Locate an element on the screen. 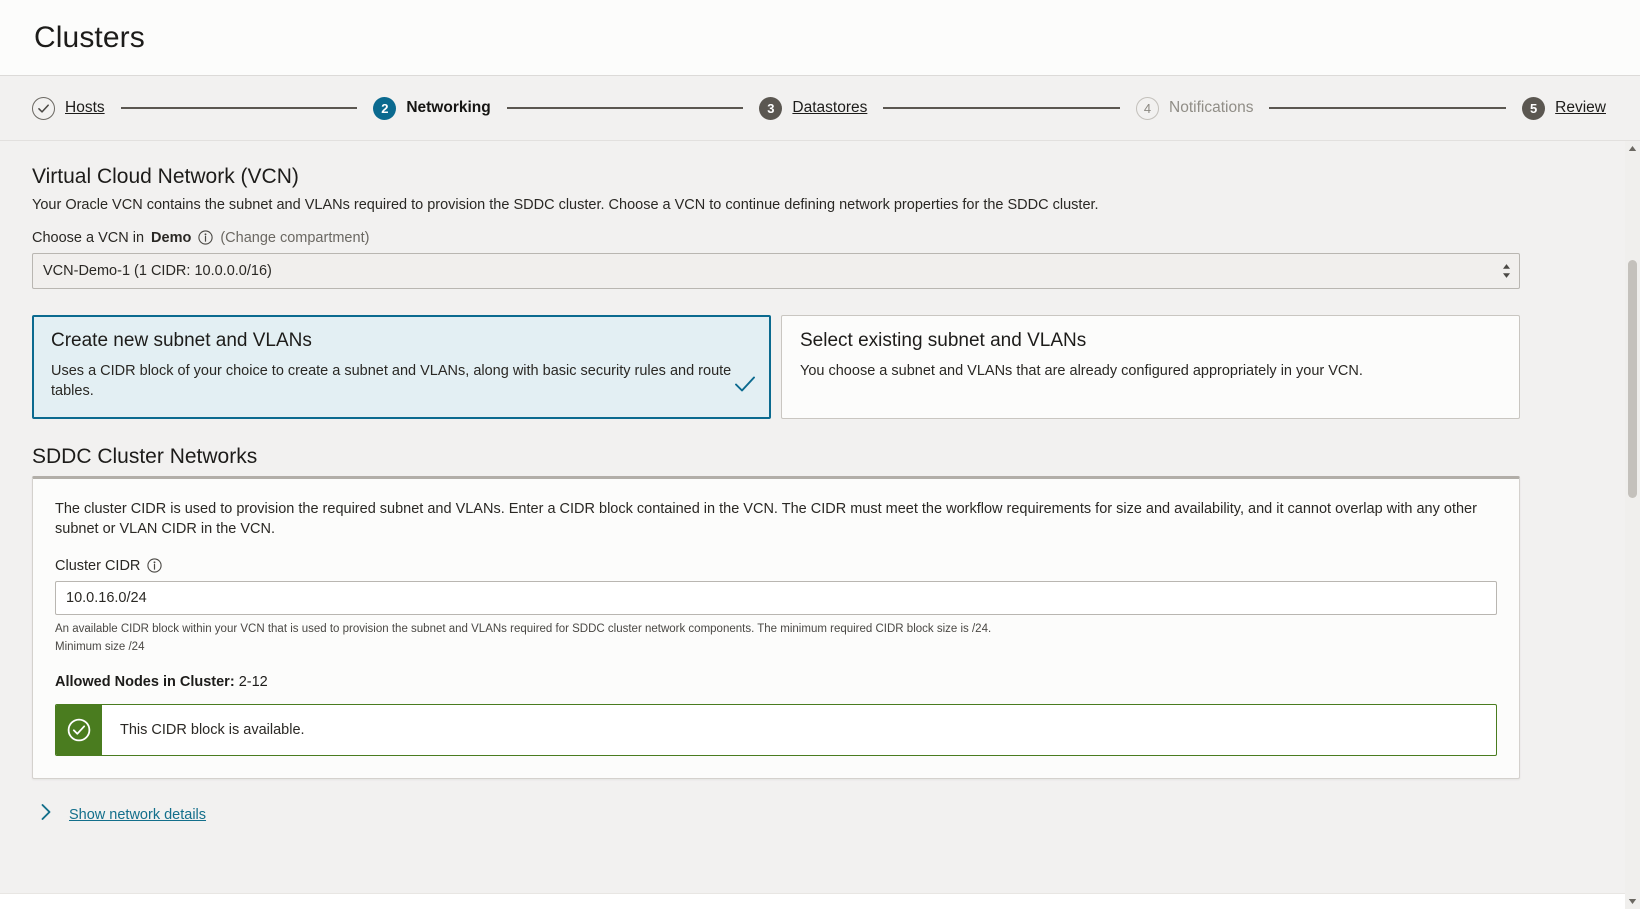 Image resolution: width=1640 pixels, height=909 pixels. stepper-step-review: 5 Review is located at coordinates (1564, 108).